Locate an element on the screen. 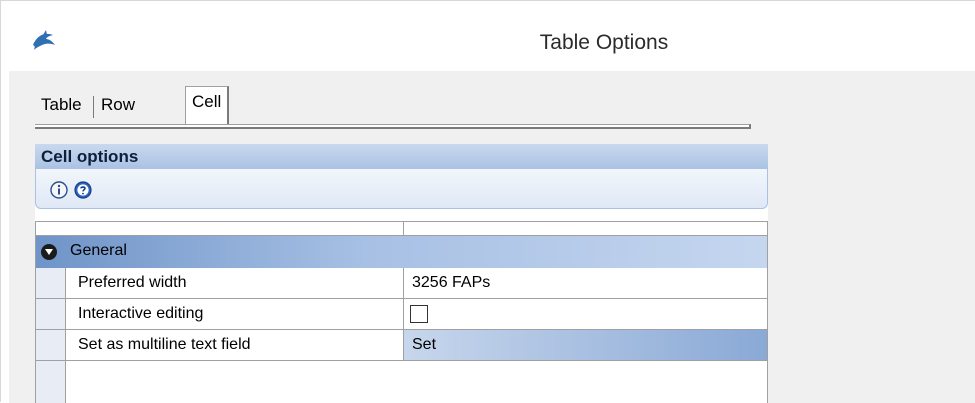  help-icon is located at coordinates (83, 190).